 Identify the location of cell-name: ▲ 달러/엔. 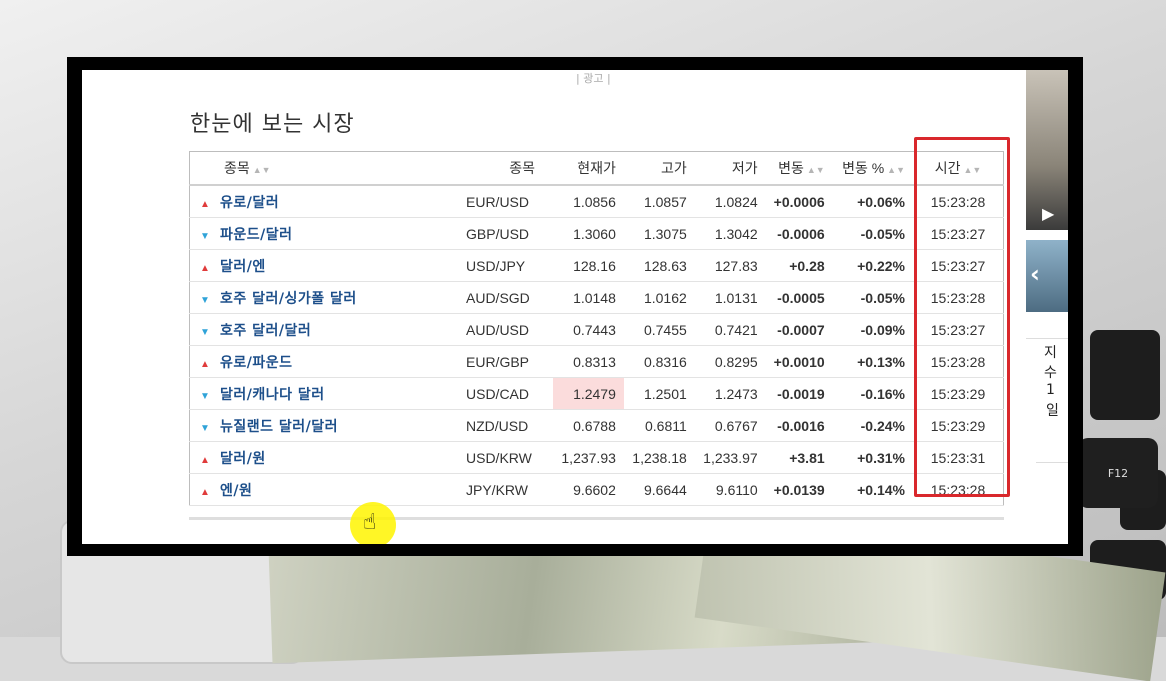
(327, 265).